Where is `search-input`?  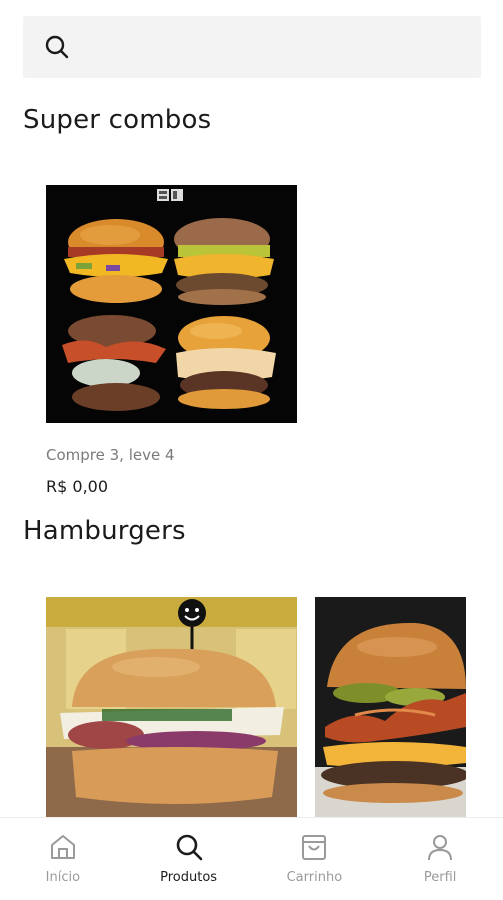 search-input is located at coordinates (276, 47).